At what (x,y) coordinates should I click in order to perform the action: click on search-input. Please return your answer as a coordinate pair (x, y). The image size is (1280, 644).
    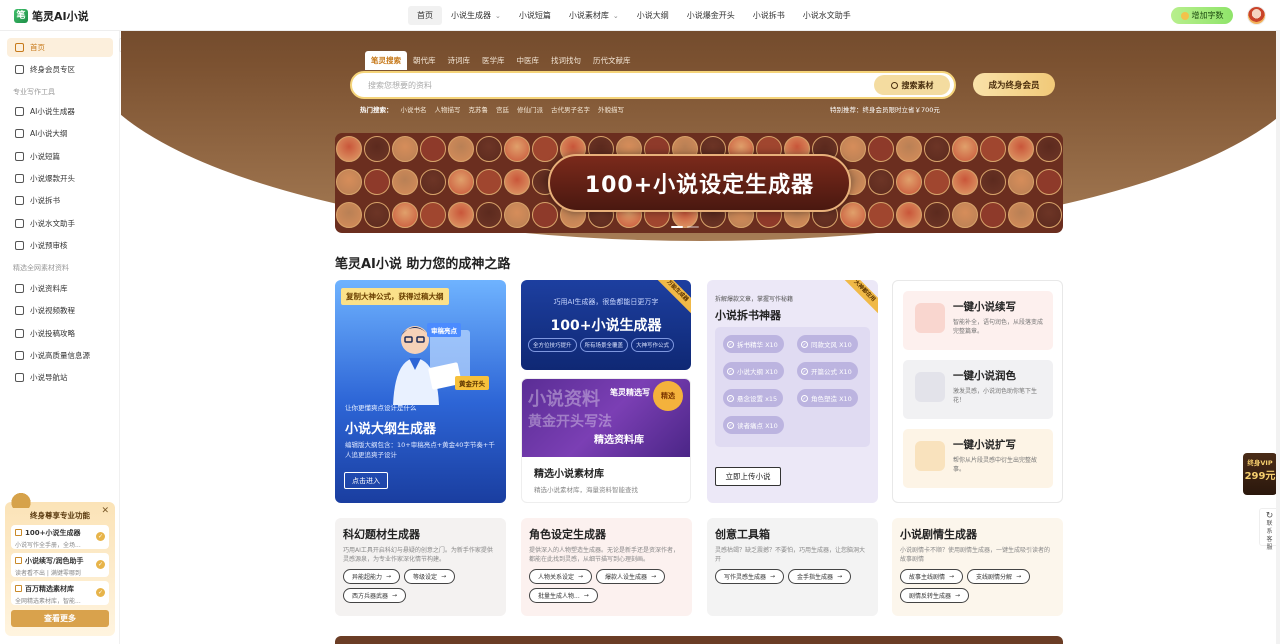
    Looking at the image, I should click on (621, 85).